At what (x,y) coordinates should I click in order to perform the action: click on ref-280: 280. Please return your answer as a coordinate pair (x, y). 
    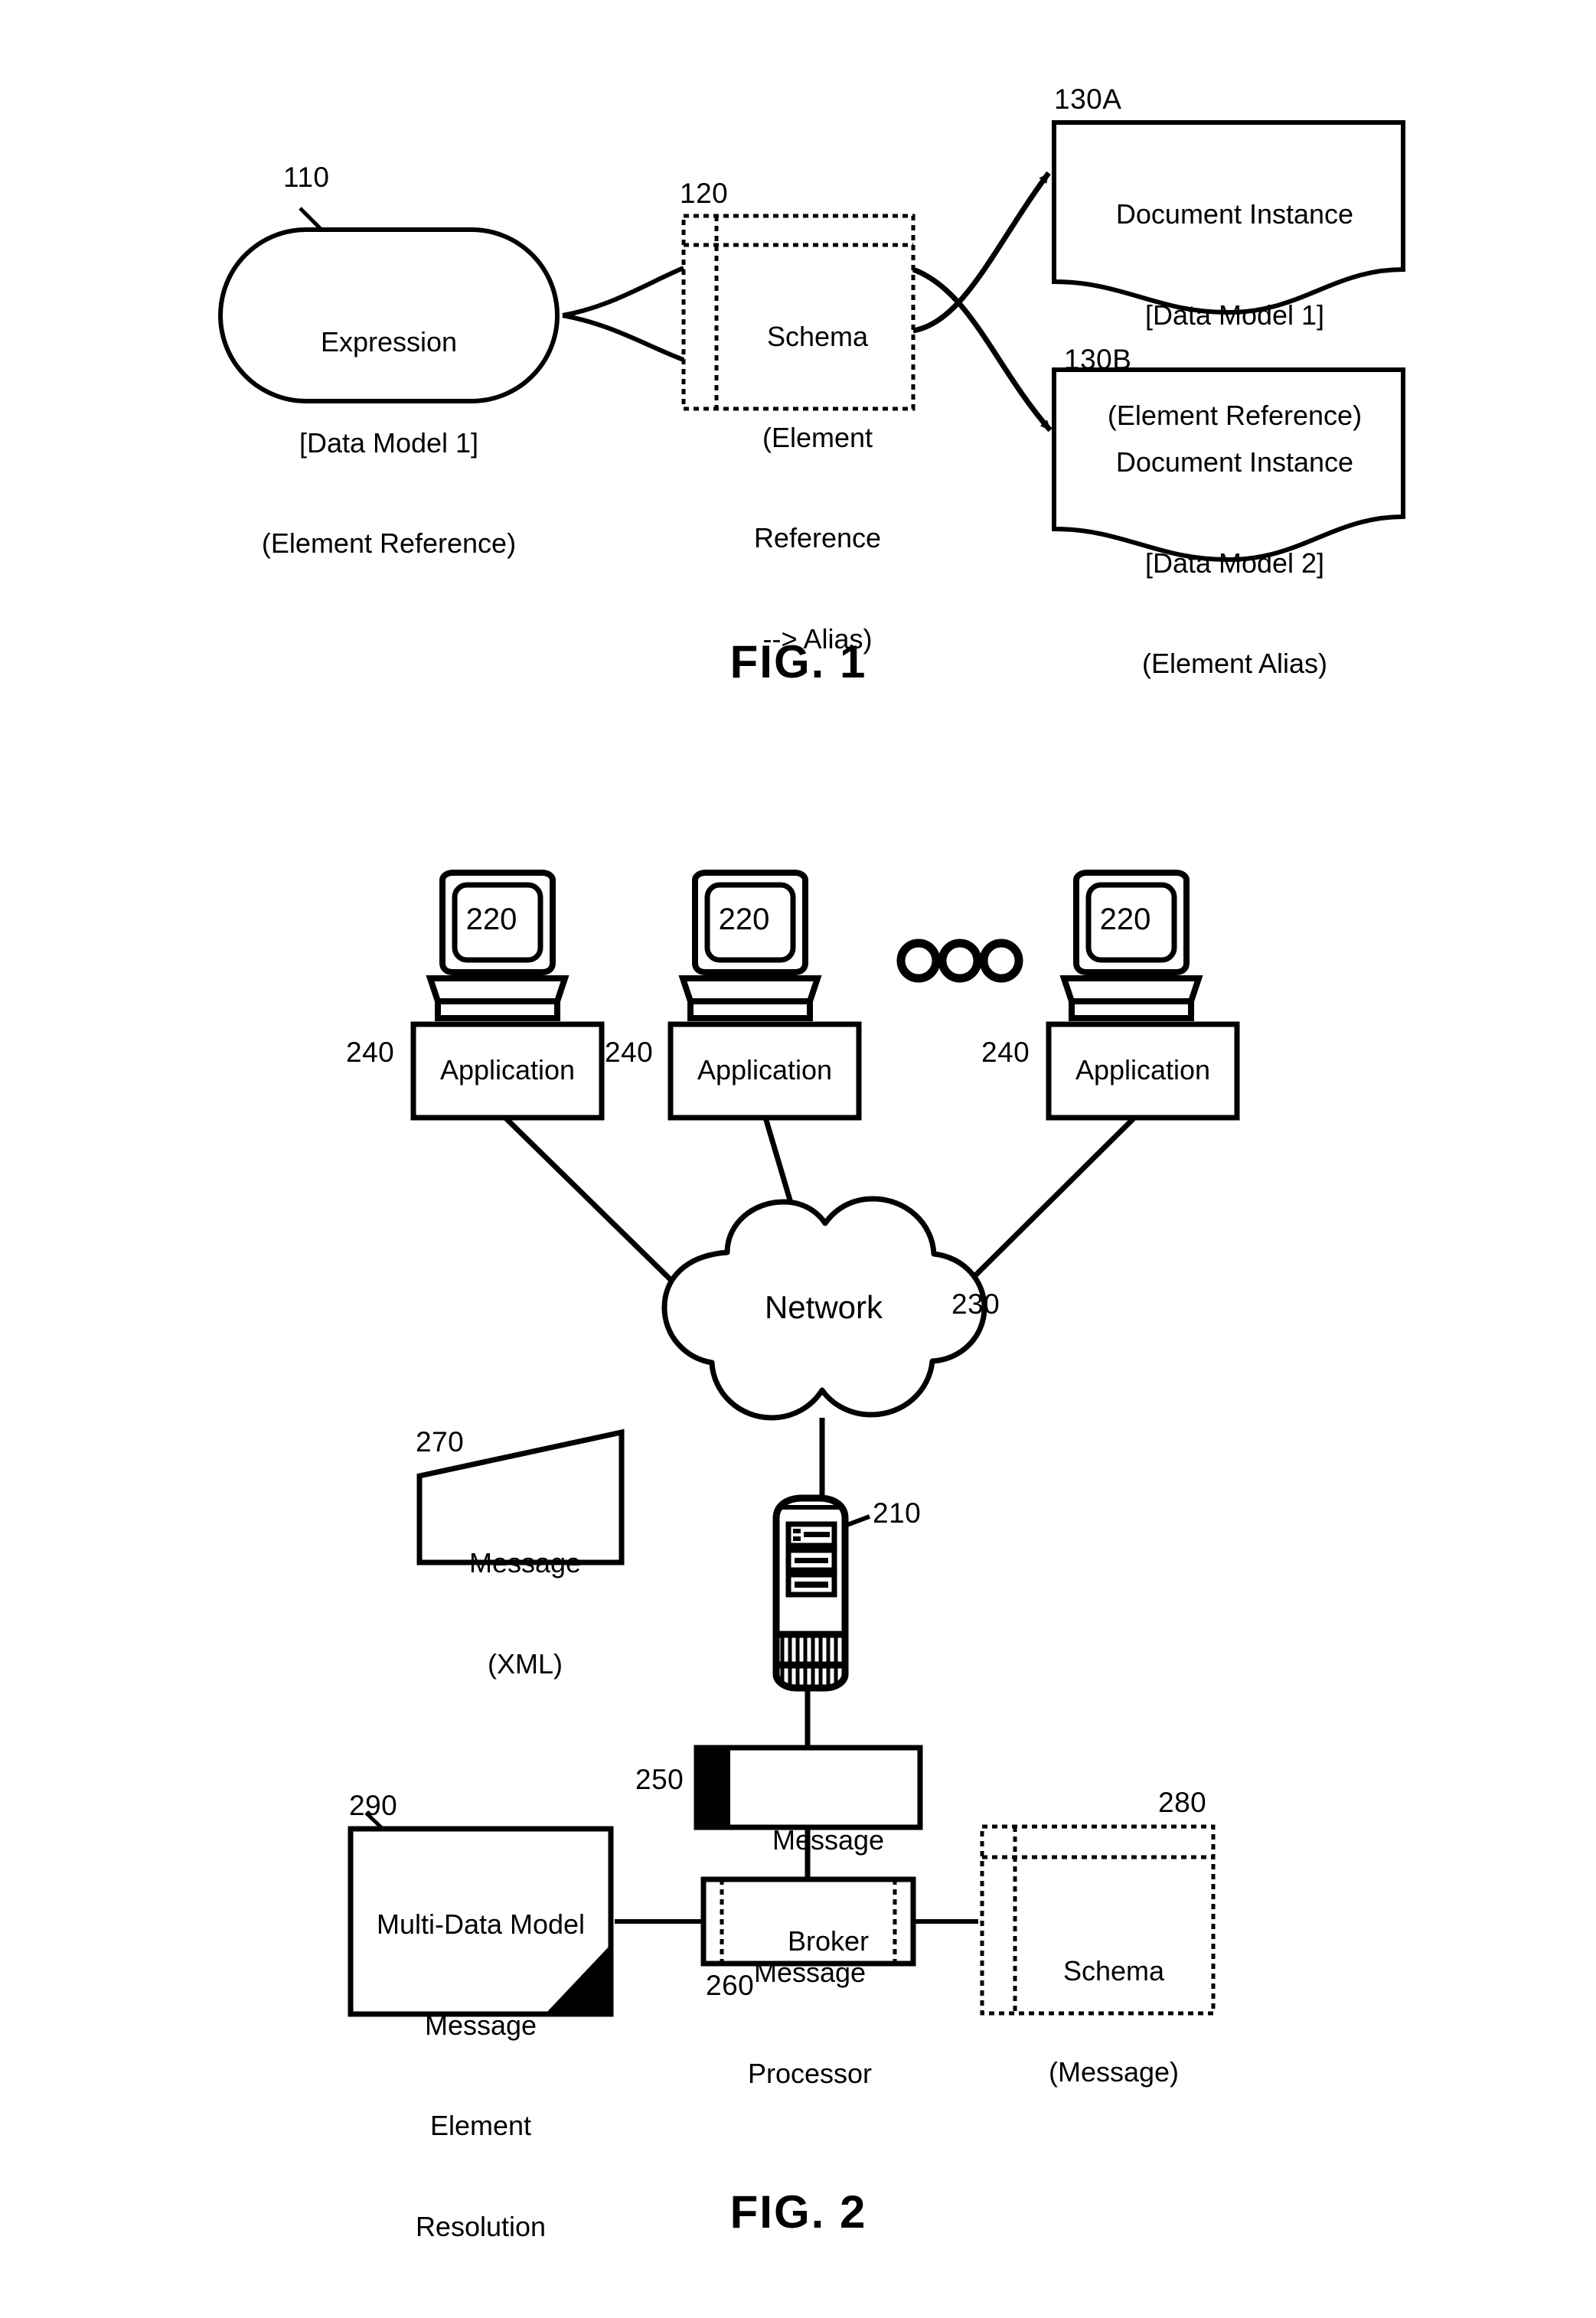
    Looking at the image, I should click on (1182, 1803).